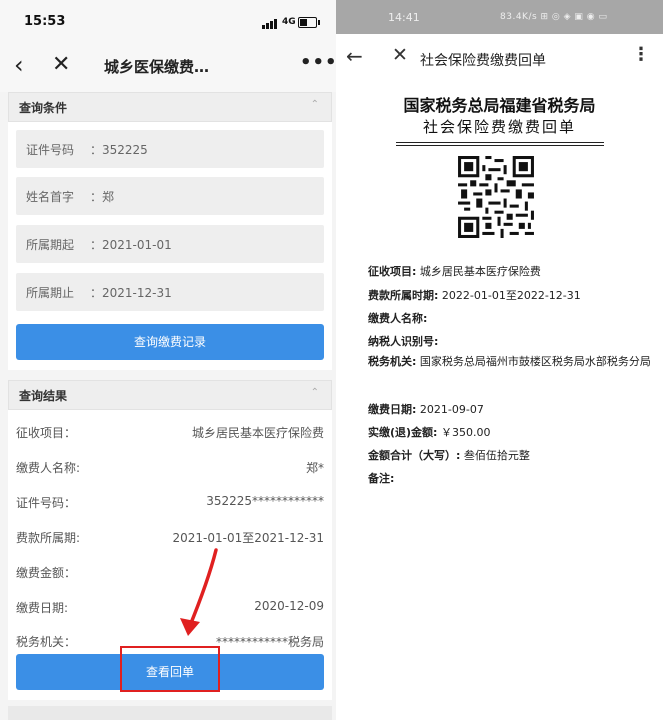 This screenshot has height=720, width=663. I want to click on result-label: 费款所属期:, so click(48, 538).